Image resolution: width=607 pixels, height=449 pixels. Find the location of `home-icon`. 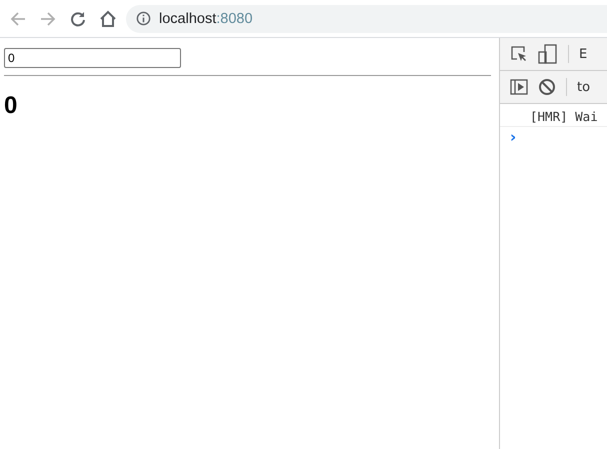

home-icon is located at coordinates (108, 19).